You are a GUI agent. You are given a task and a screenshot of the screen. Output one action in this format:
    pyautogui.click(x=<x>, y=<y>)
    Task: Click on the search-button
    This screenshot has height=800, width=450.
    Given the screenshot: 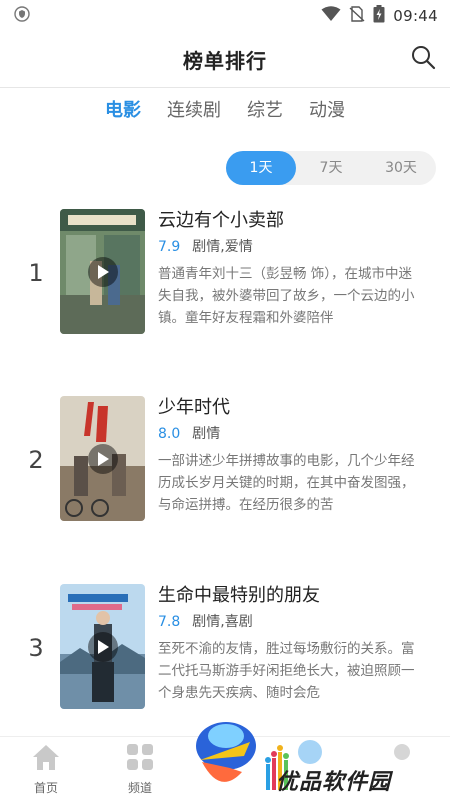 What is the action you would take?
    pyautogui.click(x=423, y=59)
    